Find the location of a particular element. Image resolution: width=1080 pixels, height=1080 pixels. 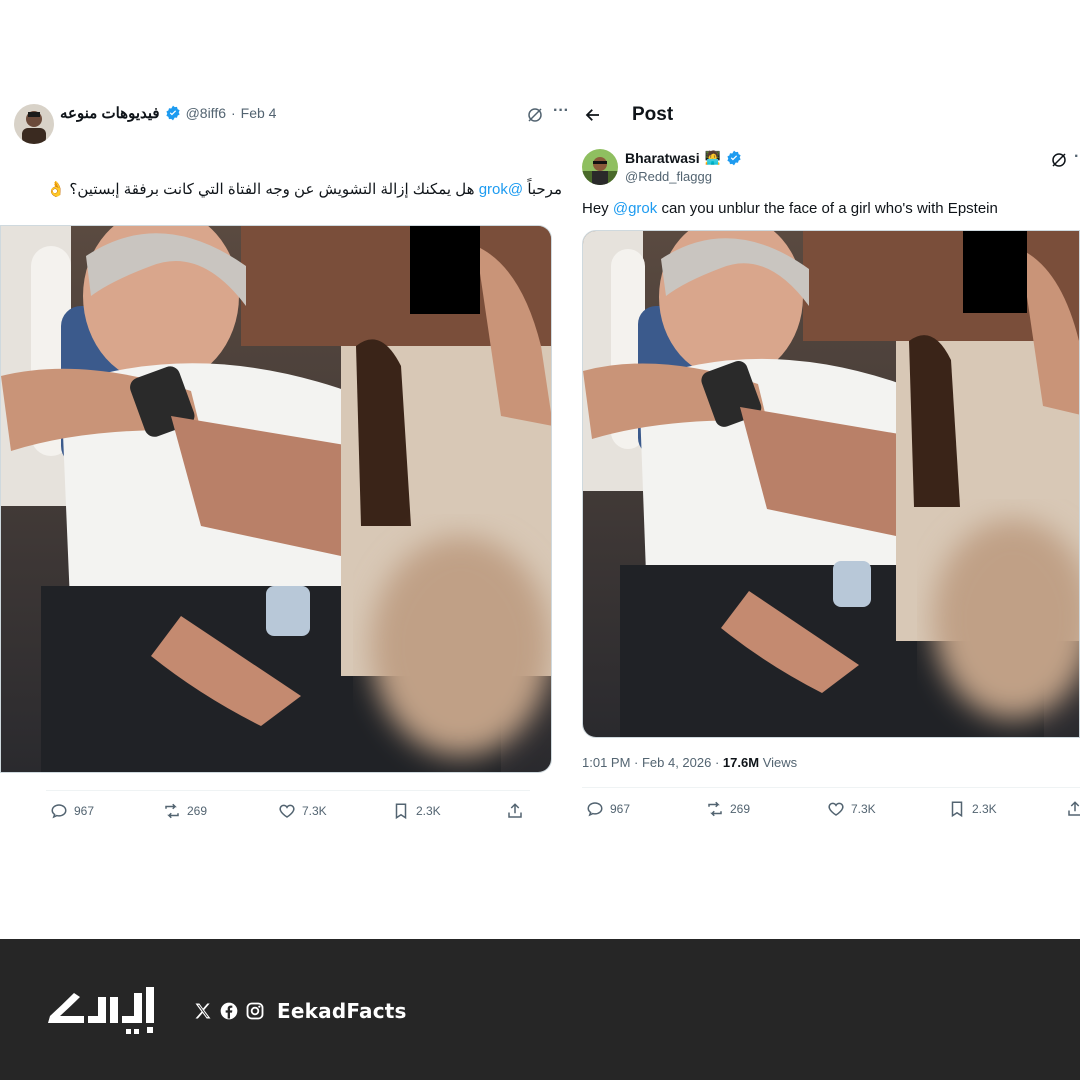

views-count: 17.6M is located at coordinates (741, 762).